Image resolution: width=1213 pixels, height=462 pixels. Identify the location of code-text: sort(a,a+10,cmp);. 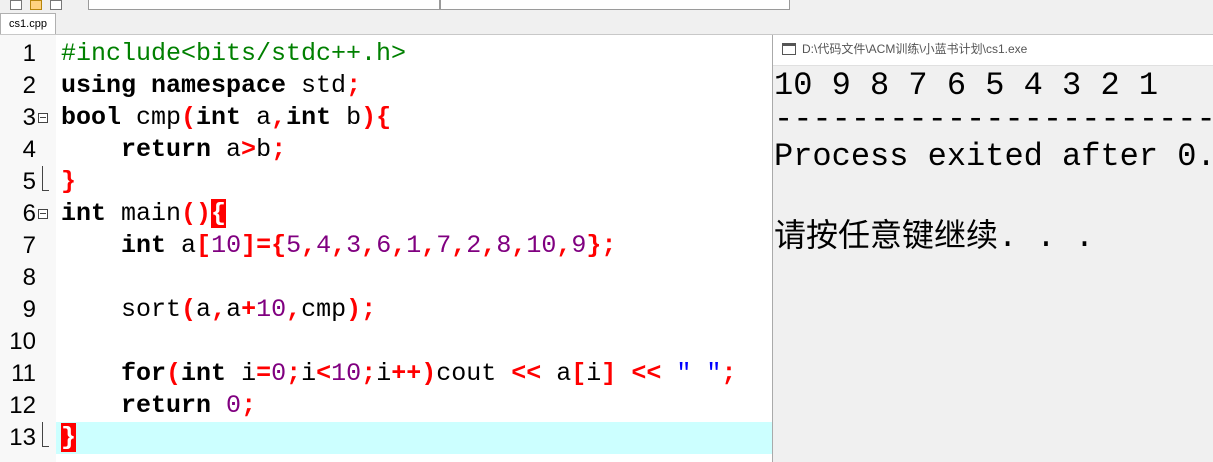
(219, 309).